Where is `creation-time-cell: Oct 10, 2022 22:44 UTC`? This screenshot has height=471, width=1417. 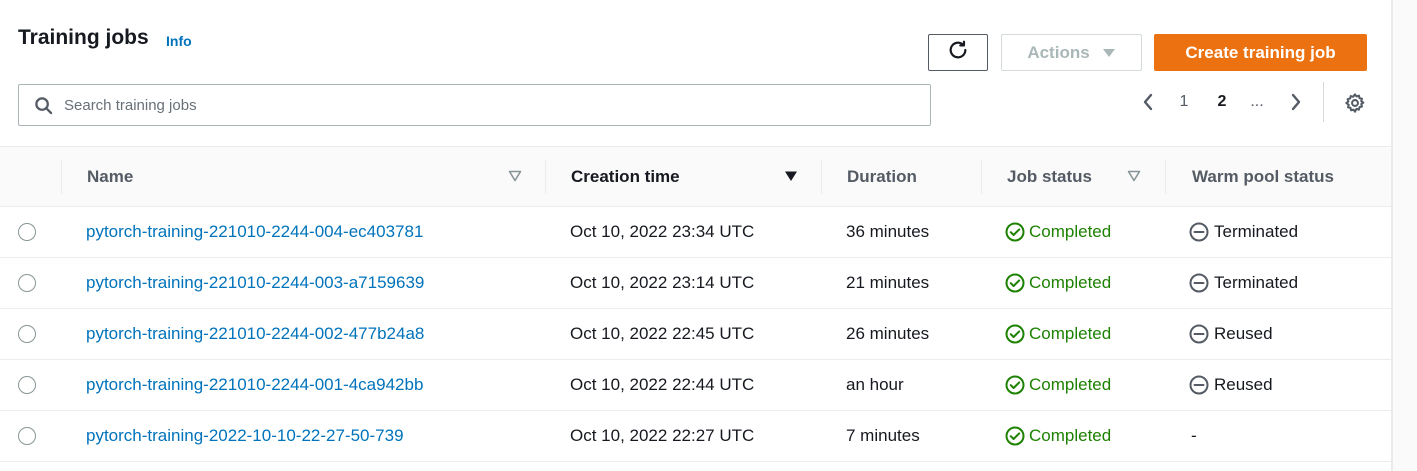 creation-time-cell: Oct 10, 2022 22:44 UTC is located at coordinates (662, 384).